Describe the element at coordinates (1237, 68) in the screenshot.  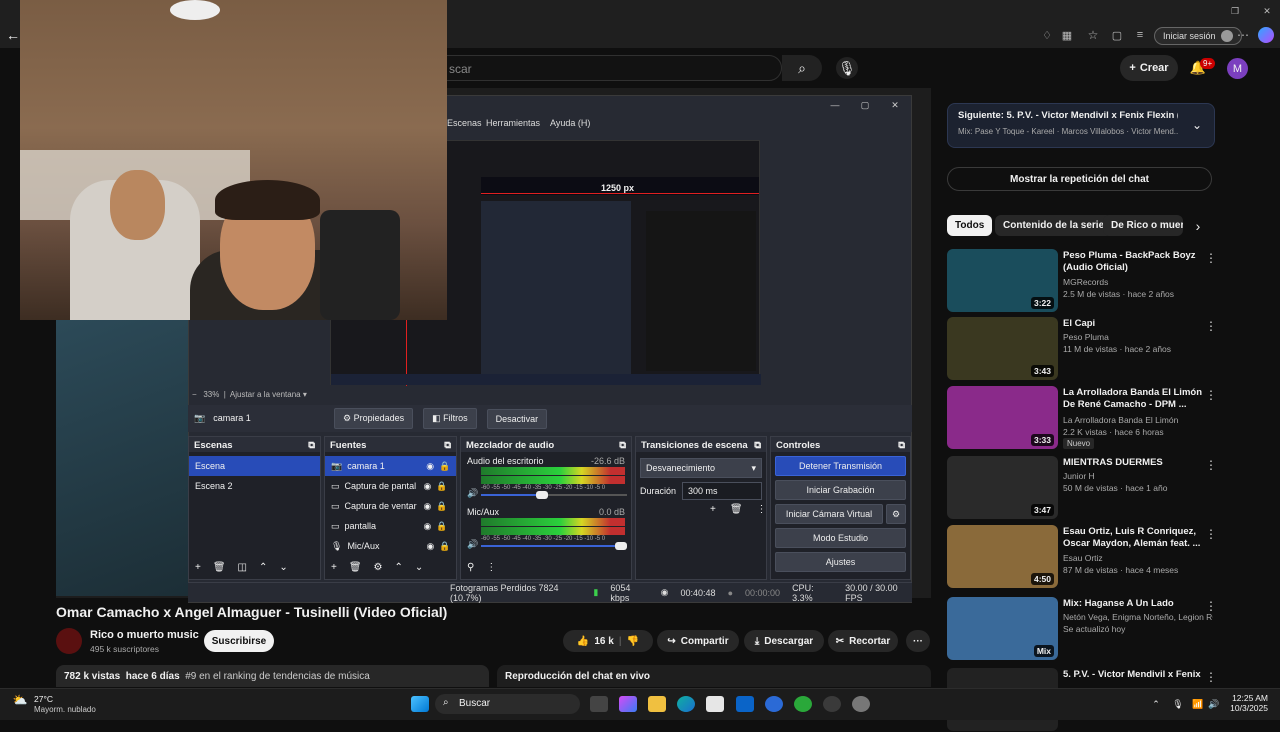
I see `account-avatar: M` at that location.